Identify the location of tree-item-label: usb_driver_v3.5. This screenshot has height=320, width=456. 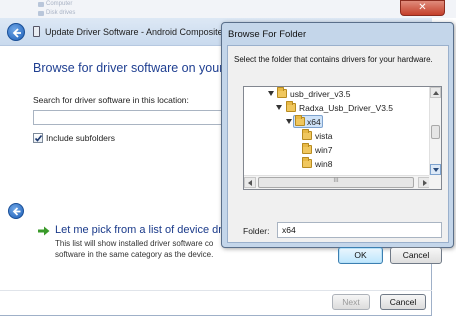
(320, 94).